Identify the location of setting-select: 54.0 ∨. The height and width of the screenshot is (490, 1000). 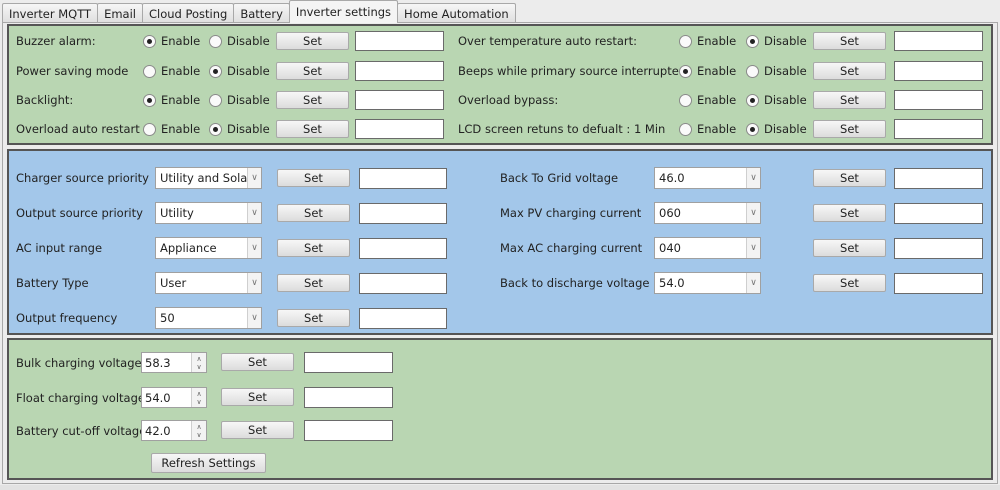
(707, 283).